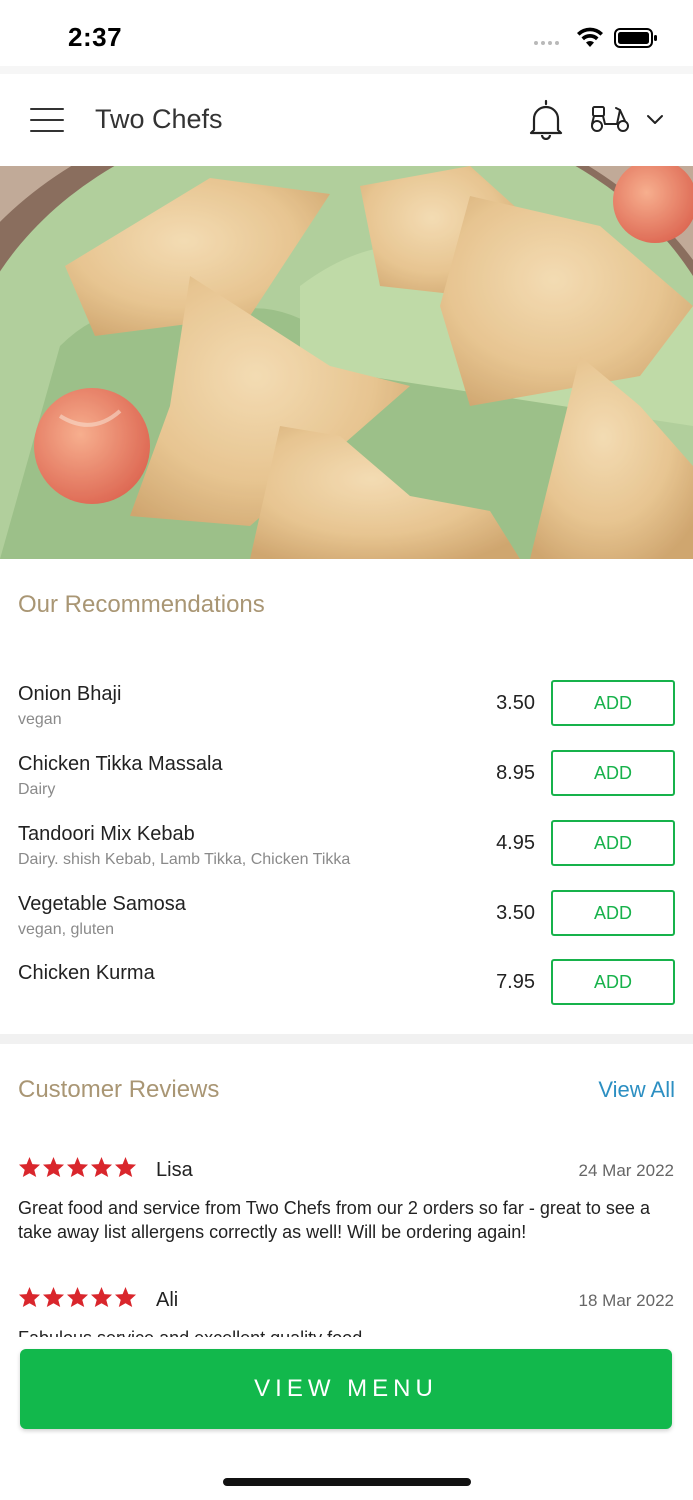 The width and height of the screenshot is (693, 1500). What do you see at coordinates (346, 926) in the screenshot?
I see `list-item: Vegetable Samosa vegan, gluten 3.50 ADD` at bounding box center [346, 926].